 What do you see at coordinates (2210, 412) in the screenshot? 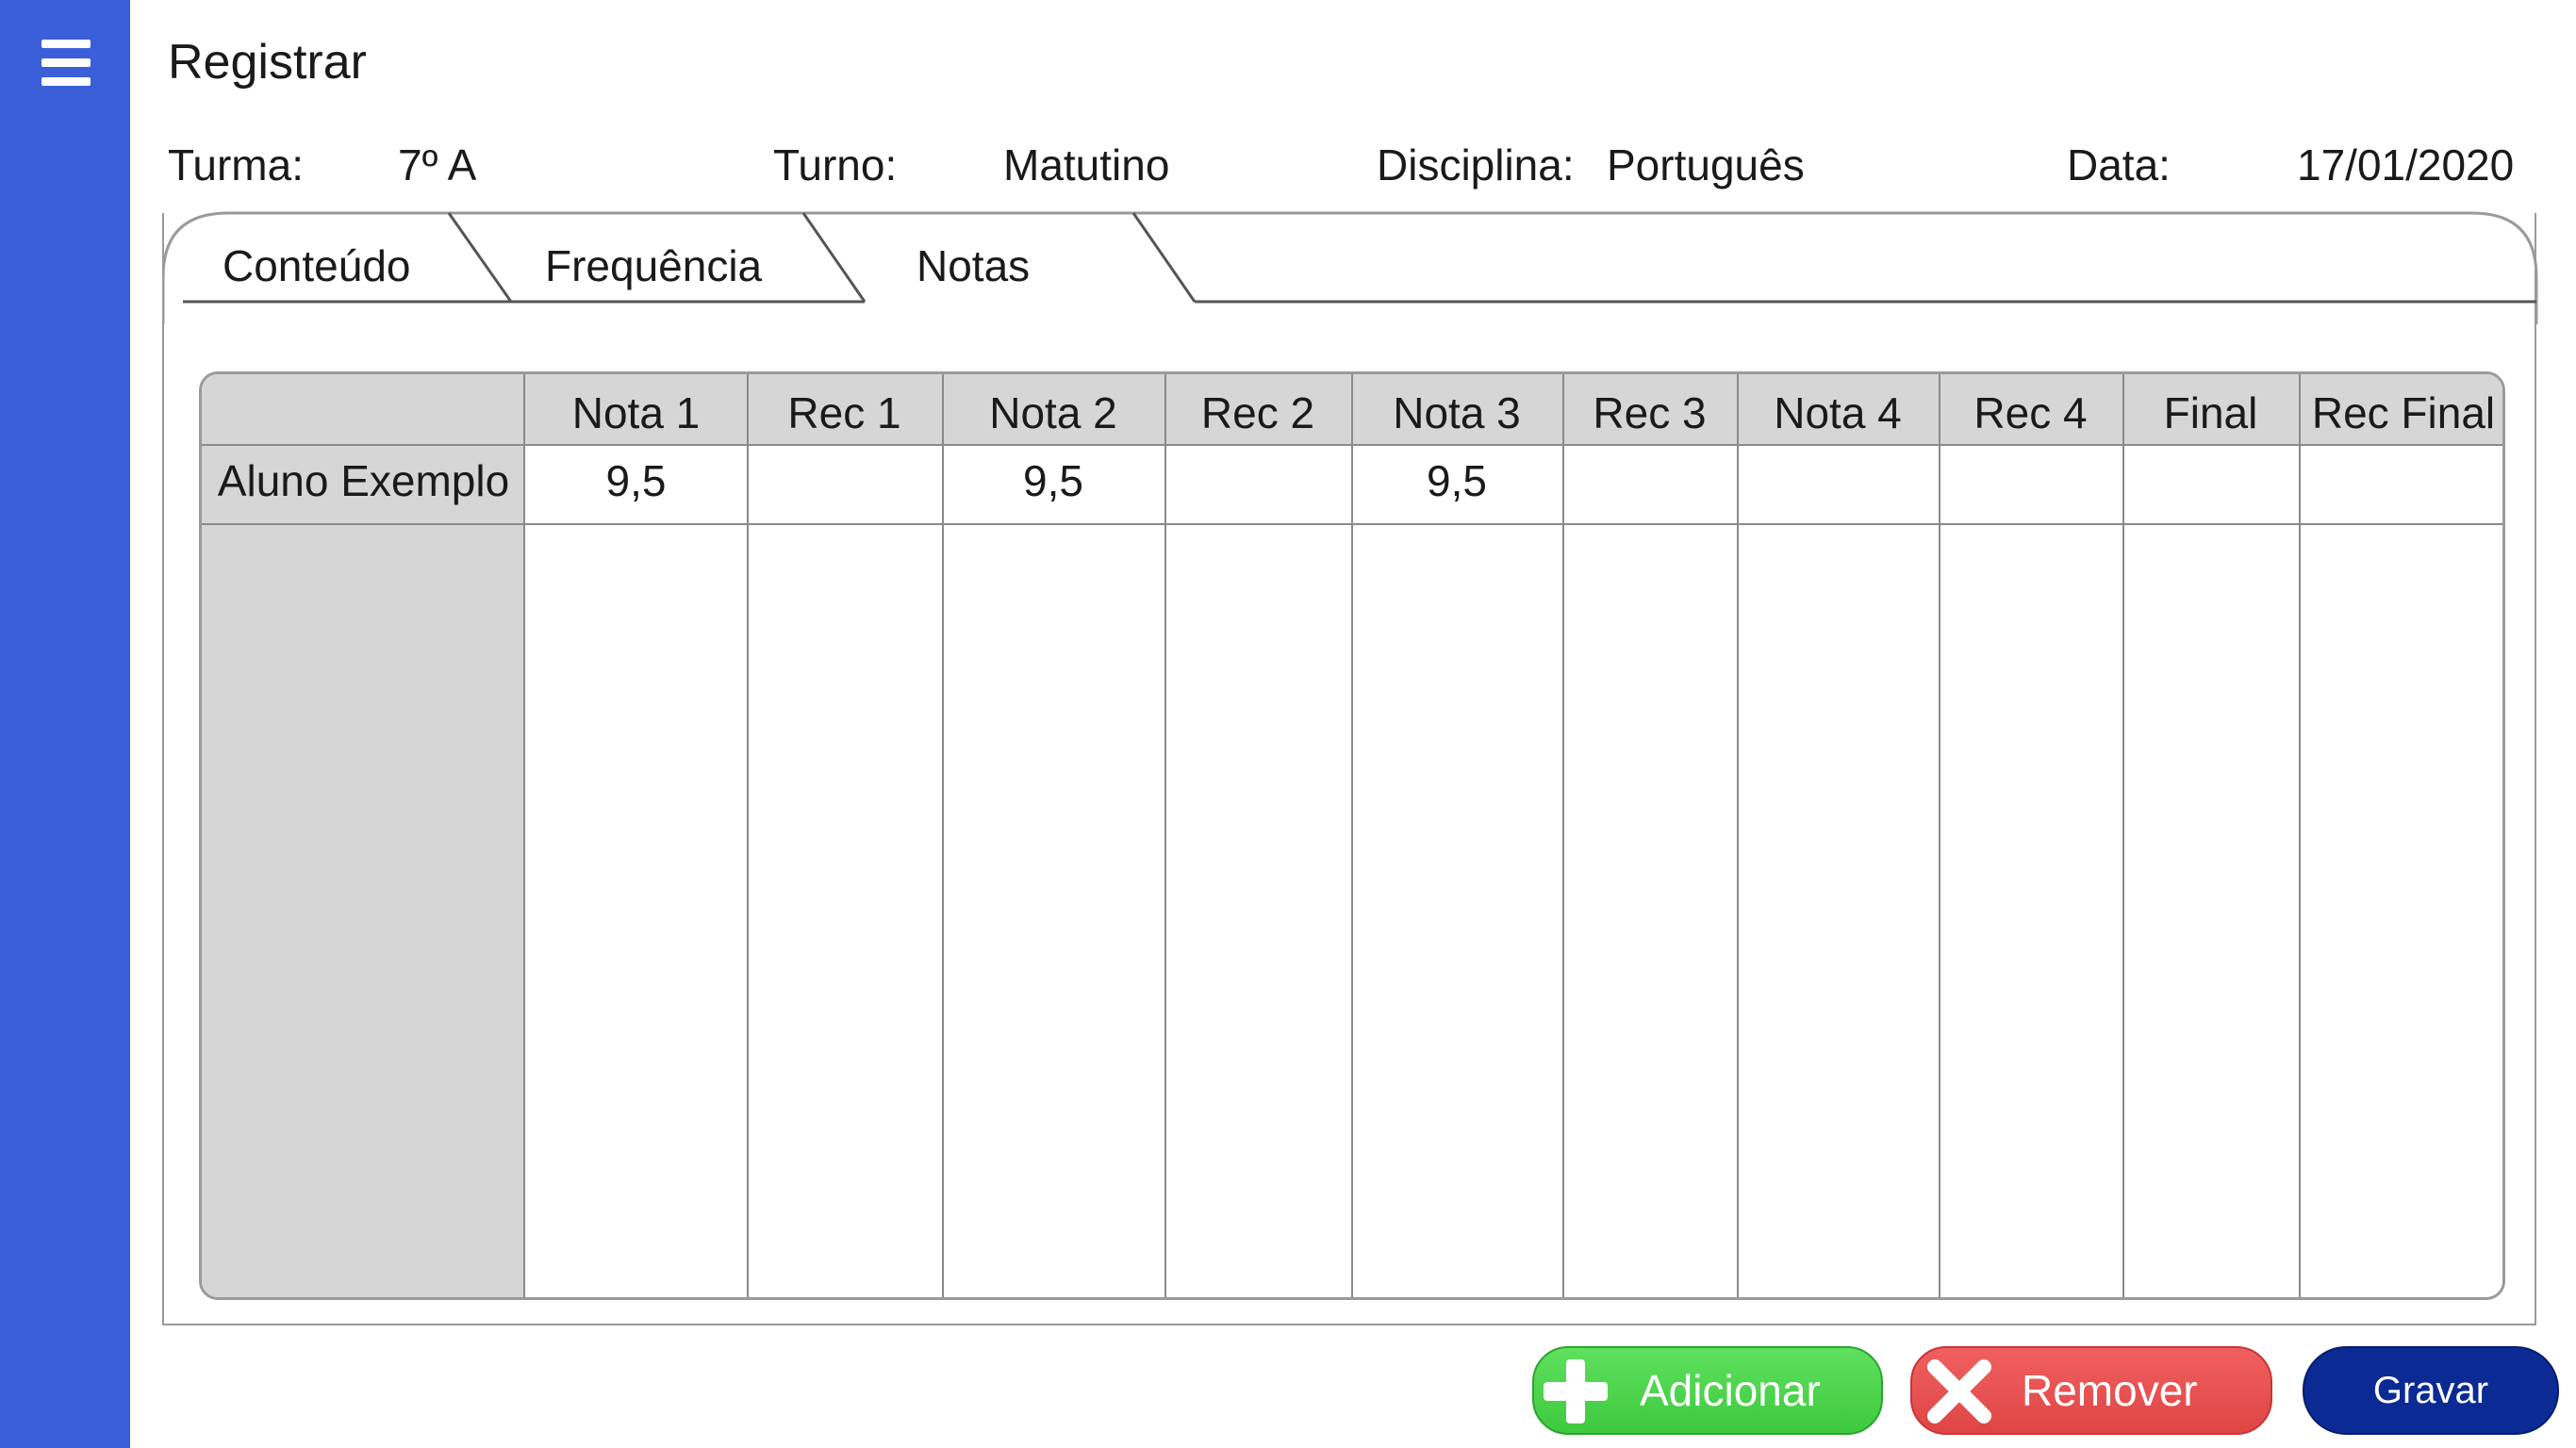
I see `column-header: Final` at bounding box center [2210, 412].